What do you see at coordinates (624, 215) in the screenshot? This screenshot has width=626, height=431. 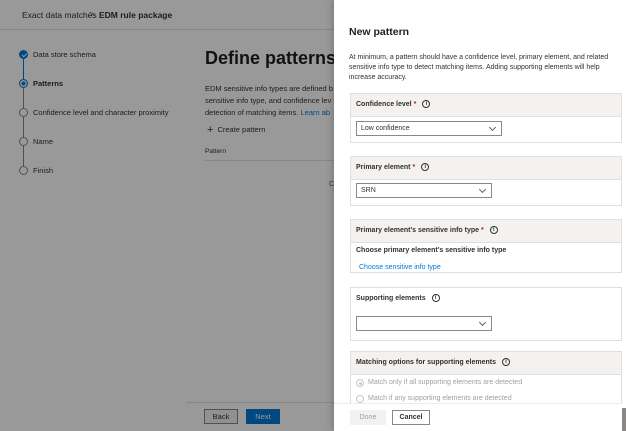 I see `panel-scrollbar` at bounding box center [624, 215].